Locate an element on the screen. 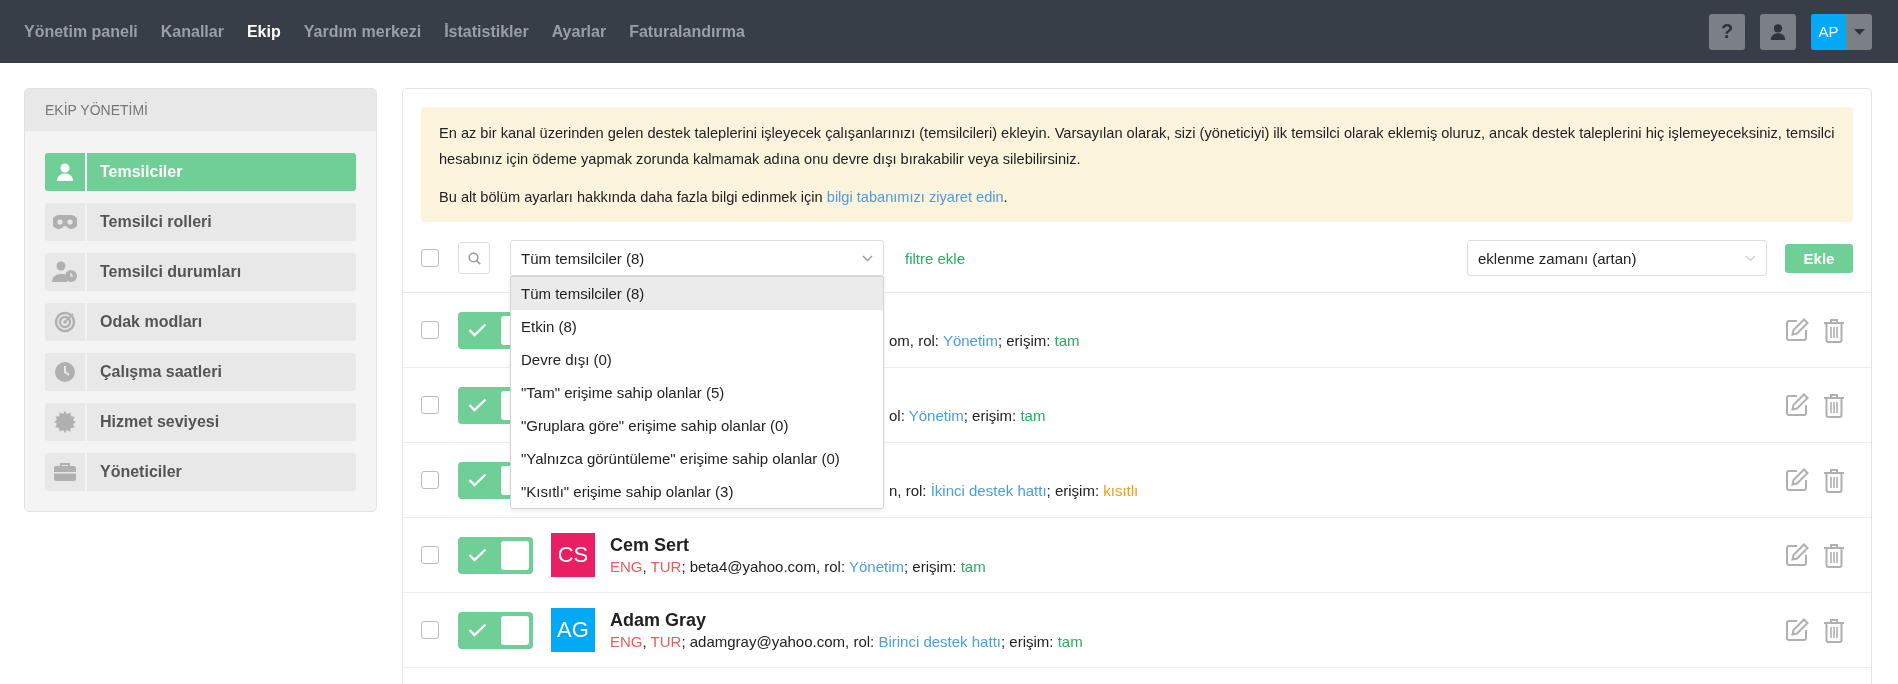  dropdown-option: "Tam" erişime sahip olanlar (5) is located at coordinates (697, 392).